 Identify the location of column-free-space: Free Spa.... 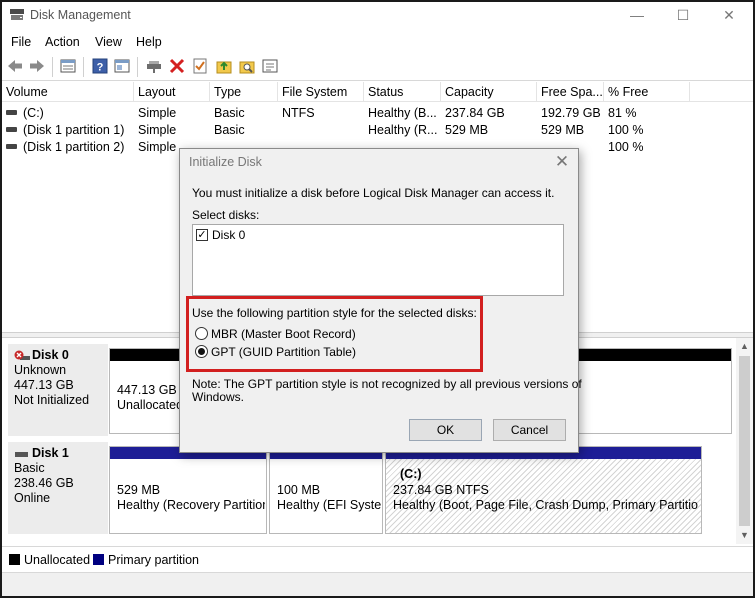
(570, 92).